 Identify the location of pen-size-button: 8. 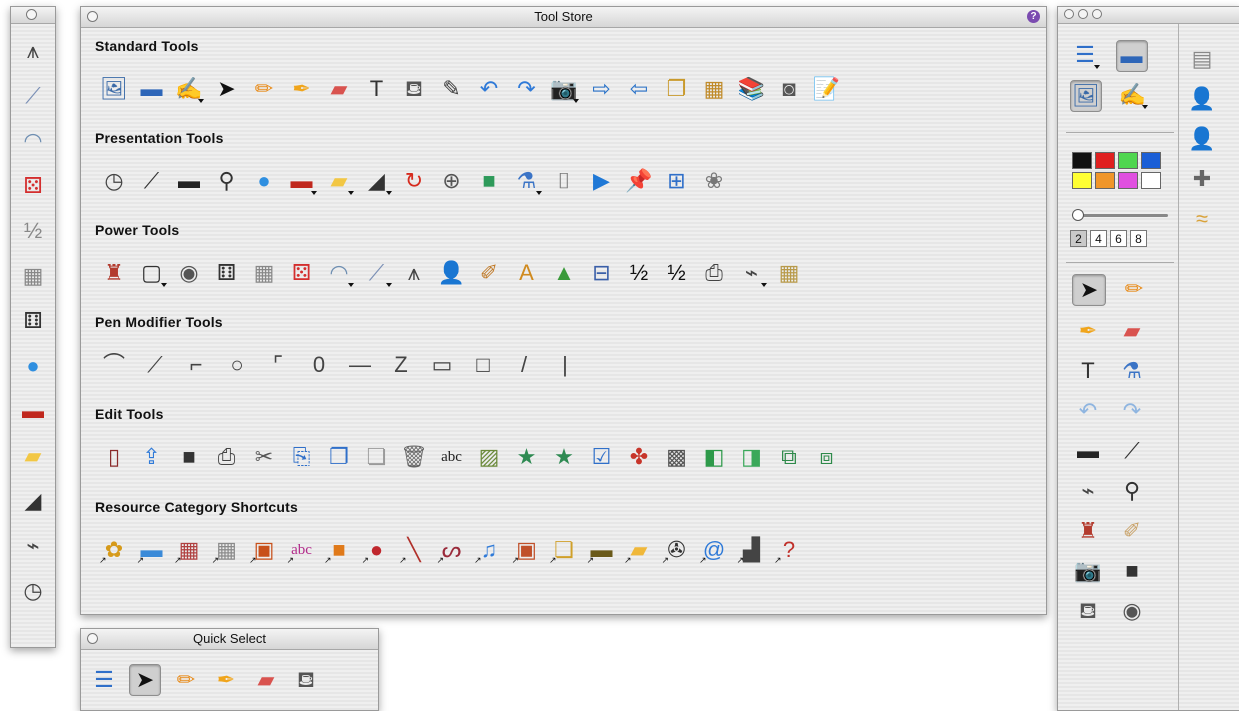
(1138, 238).